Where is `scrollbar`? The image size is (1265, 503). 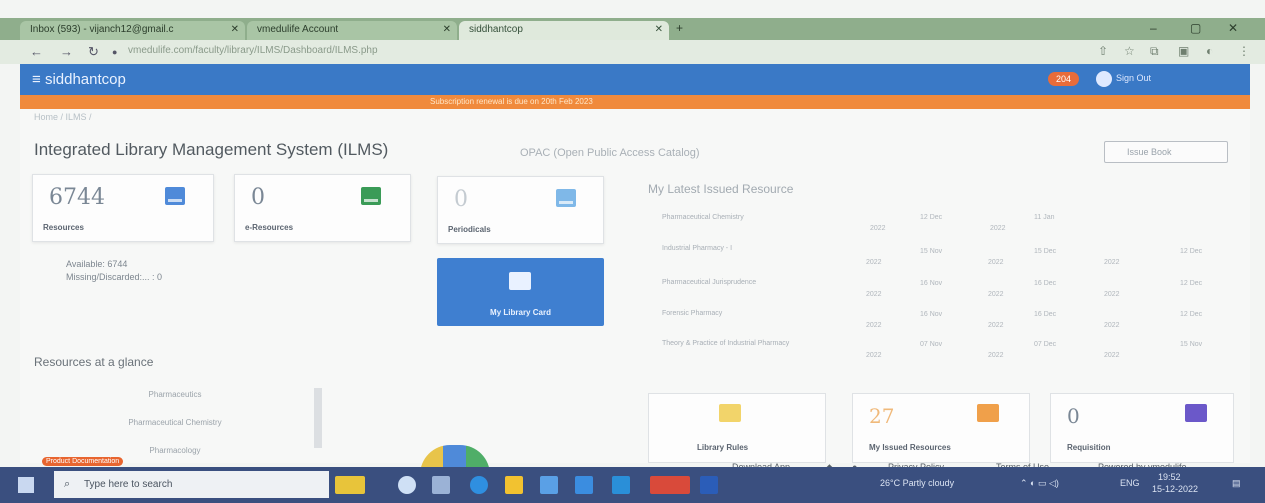 scrollbar is located at coordinates (318, 418).